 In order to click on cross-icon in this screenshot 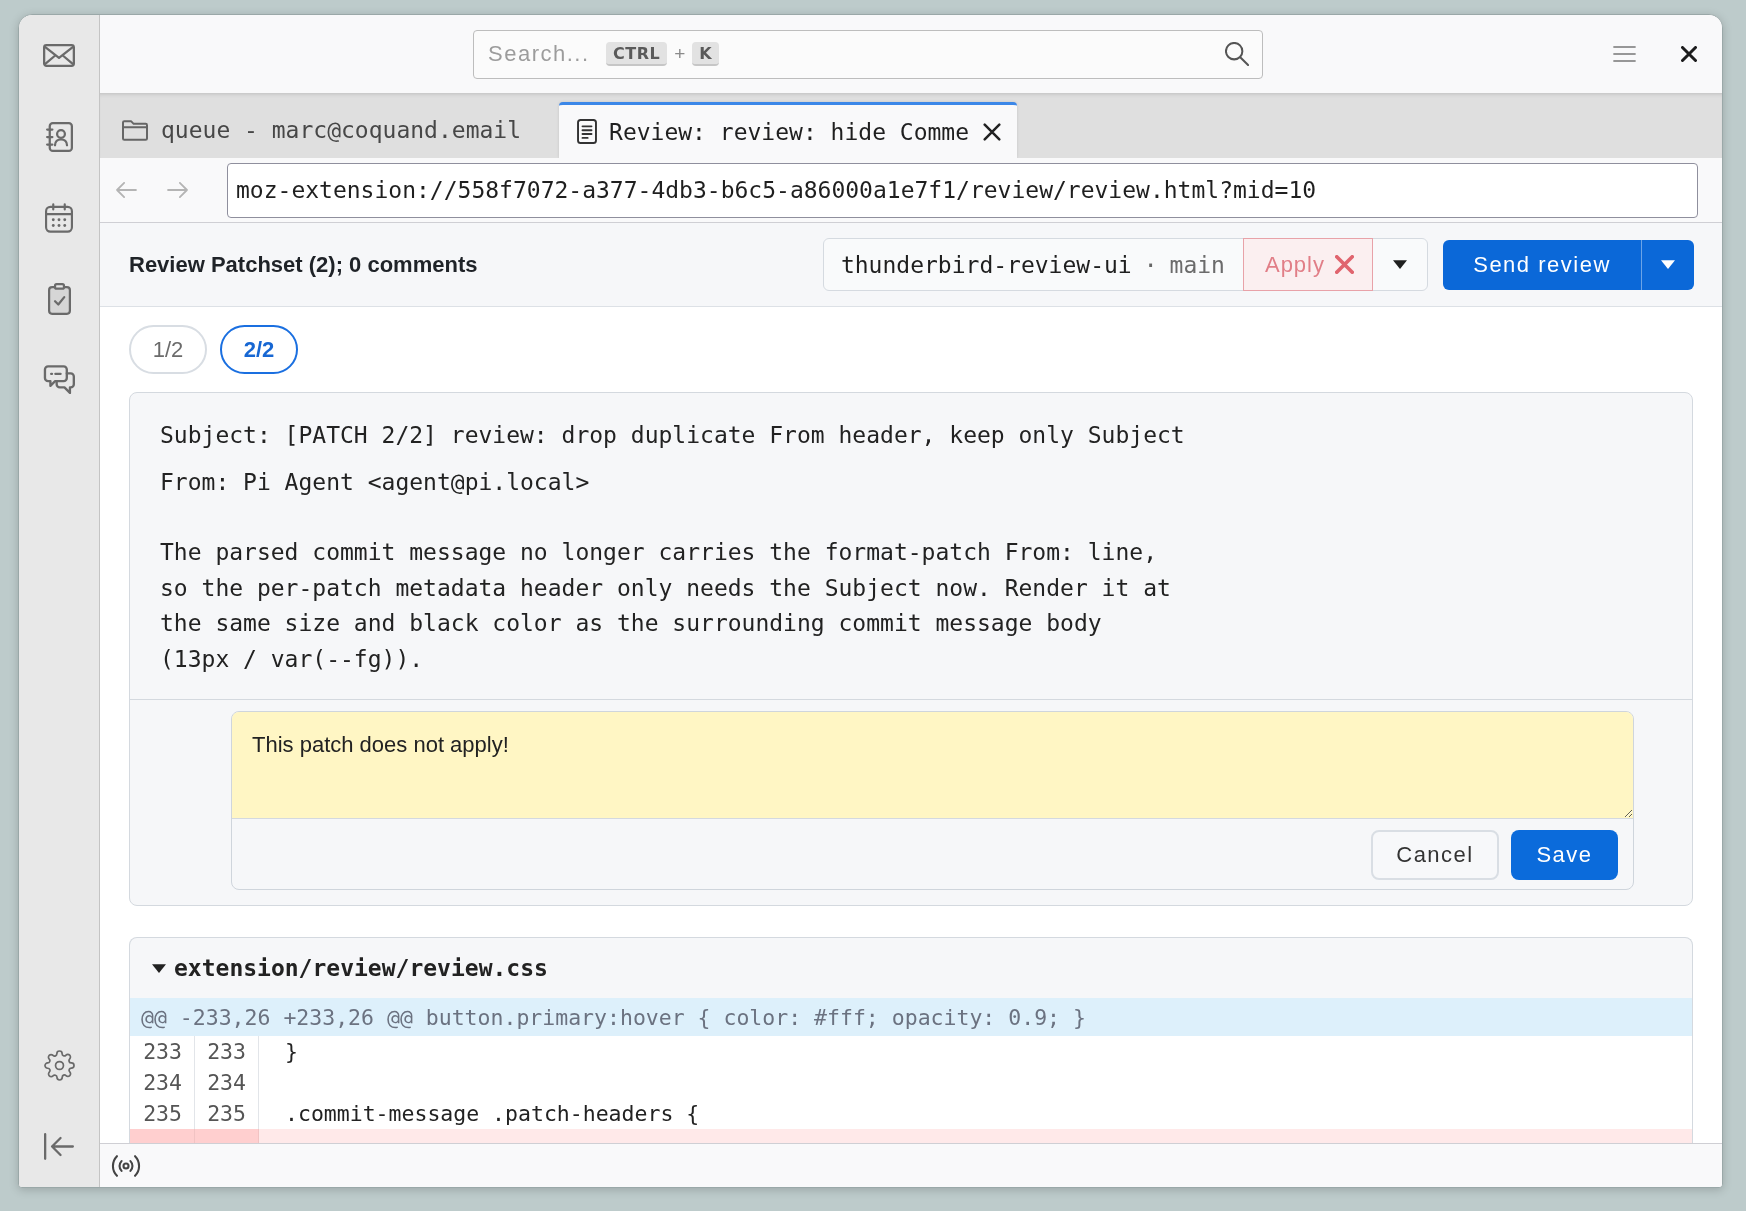, I will do `click(1344, 264)`.